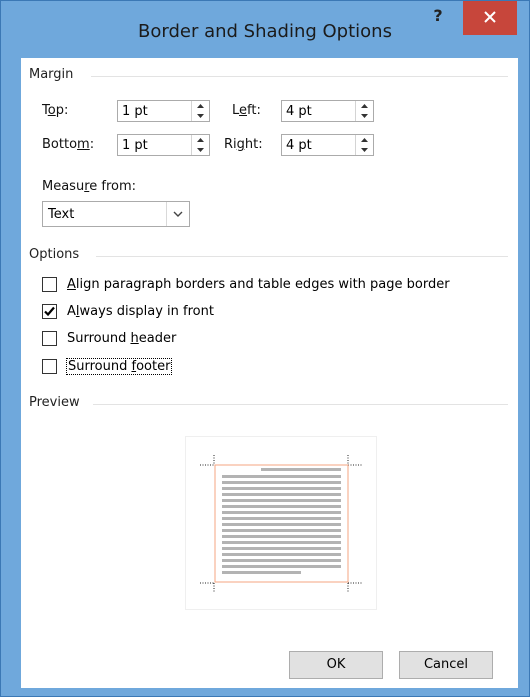 Image resolution: width=530 pixels, height=697 pixels. What do you see at coordinates (336, 665) in the screenshot?
I see `ok-button: OK` at bounding box center [336, 665].